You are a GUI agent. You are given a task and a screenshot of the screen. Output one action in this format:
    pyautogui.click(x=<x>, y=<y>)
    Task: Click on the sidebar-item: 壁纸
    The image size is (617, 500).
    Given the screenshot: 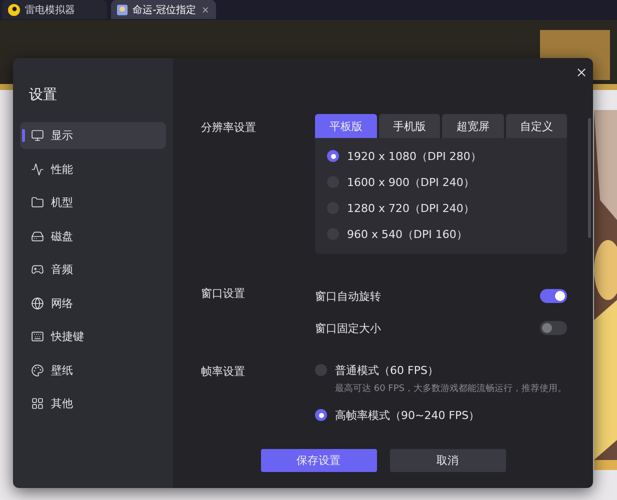 What is the action you would take?
    pyautogui.click(x=93, y=370)
    